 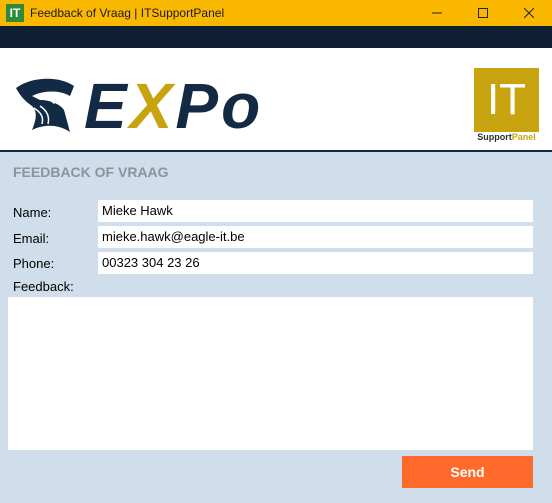 What do you see at coordinates (315, 263) in the screenshot?
I see `phone-field` at bounding box center [315, 263].